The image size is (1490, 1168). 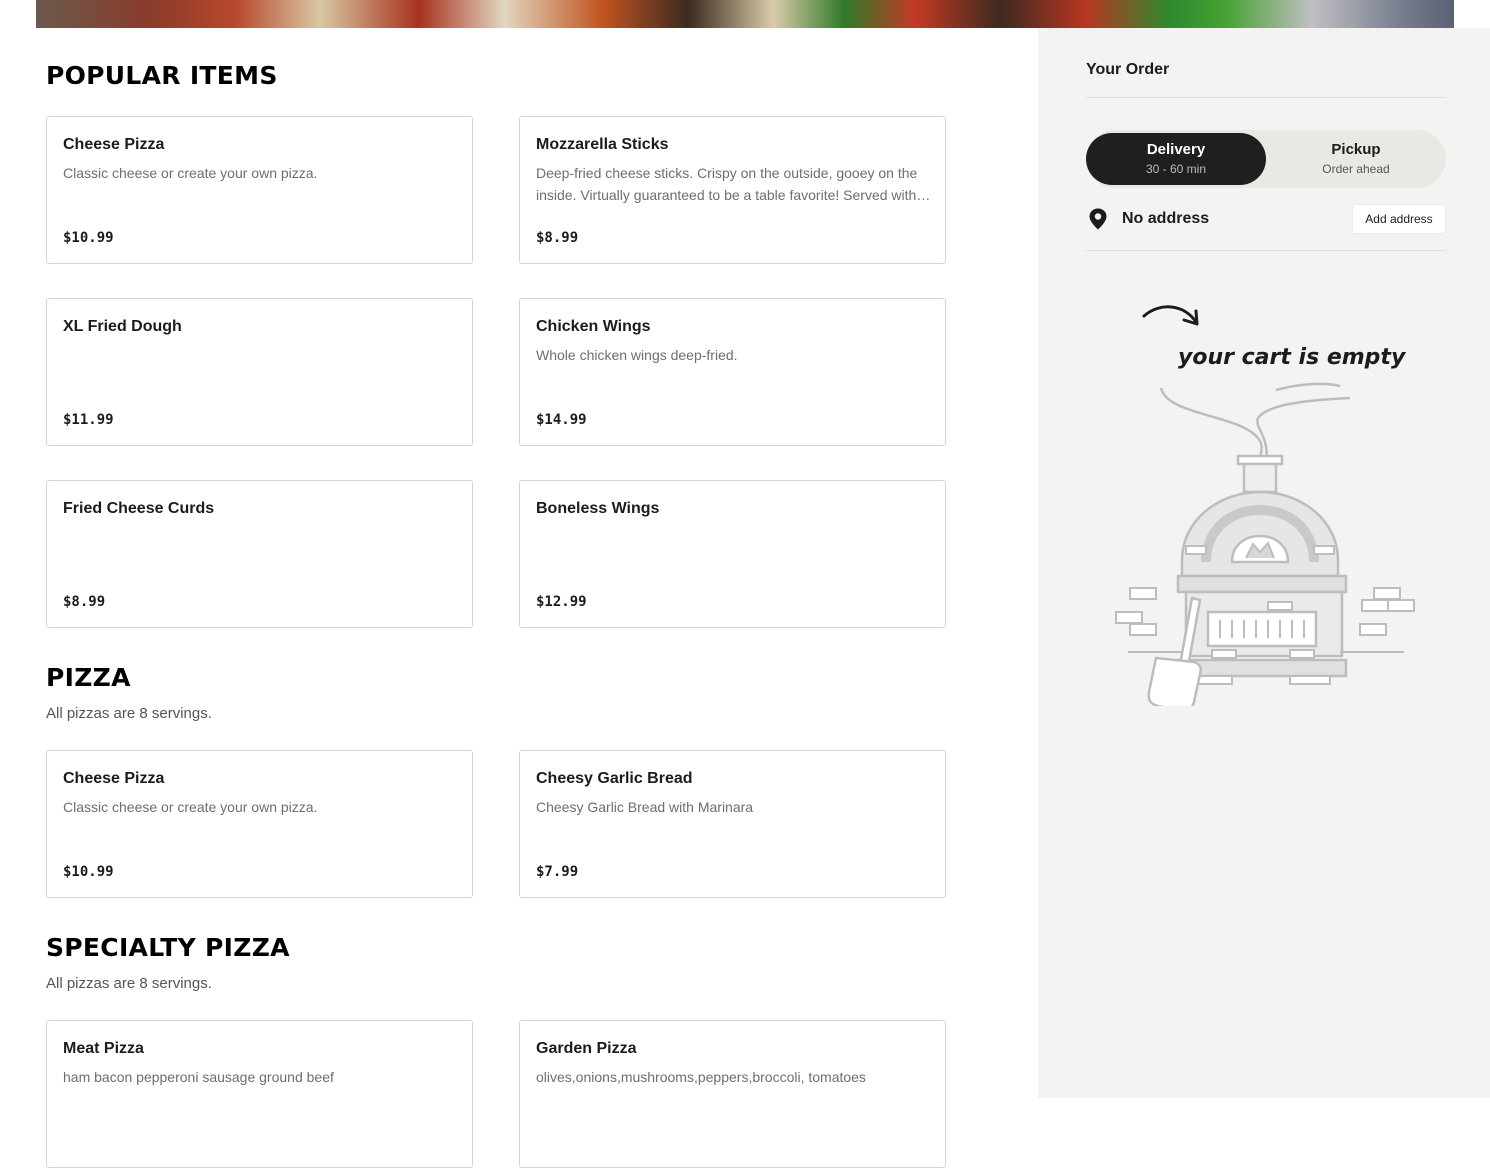 I want to click on address-row: No address Add address, so click(x=1266, y=219).